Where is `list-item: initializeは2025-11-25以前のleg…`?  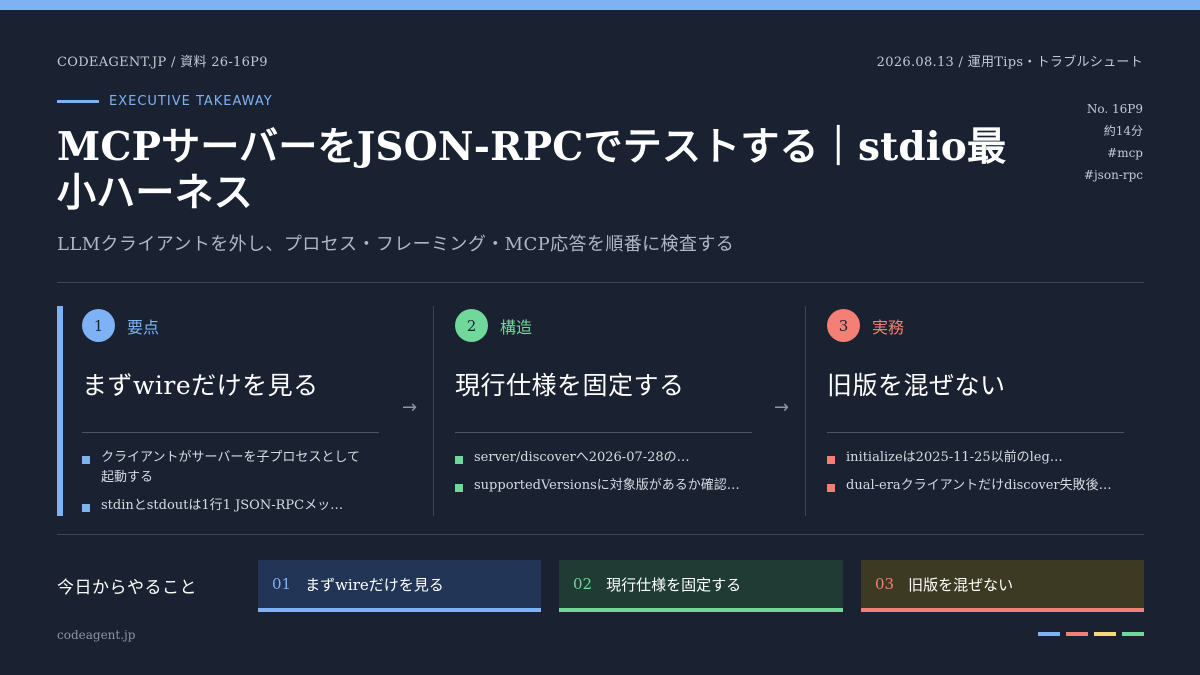
list-item: initializeは2025-11-25以前のleg… is located at coordinates (972, 458).